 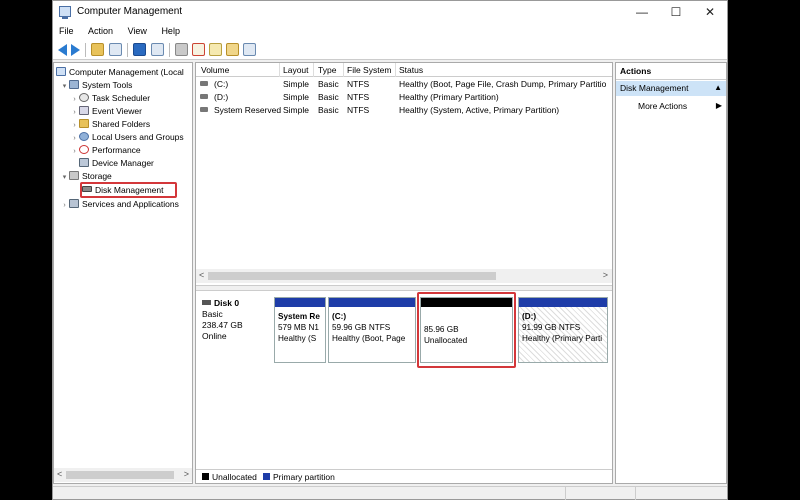 I want to click on minimize-button: —, so click(x=642, y=12).